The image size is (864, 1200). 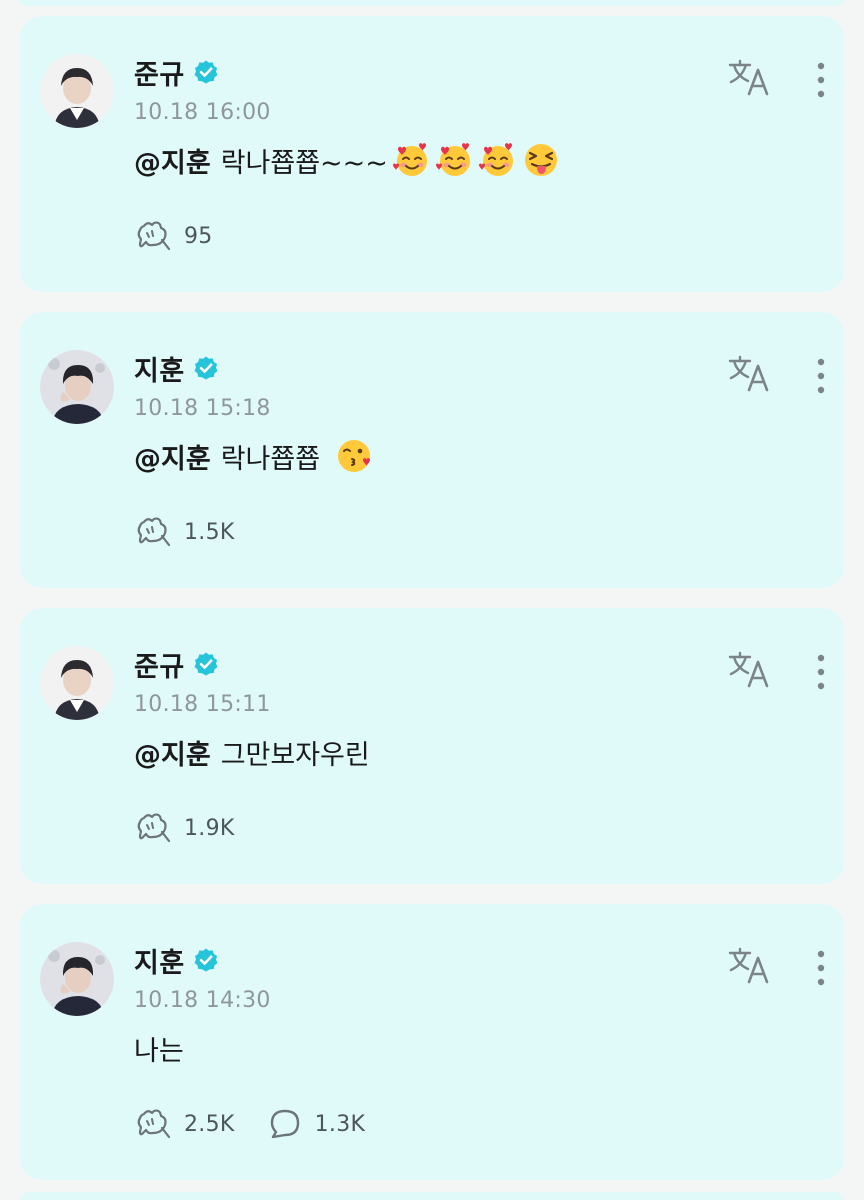 I want to click on message-text: 그만보자우린, so click(x=295, y=755).